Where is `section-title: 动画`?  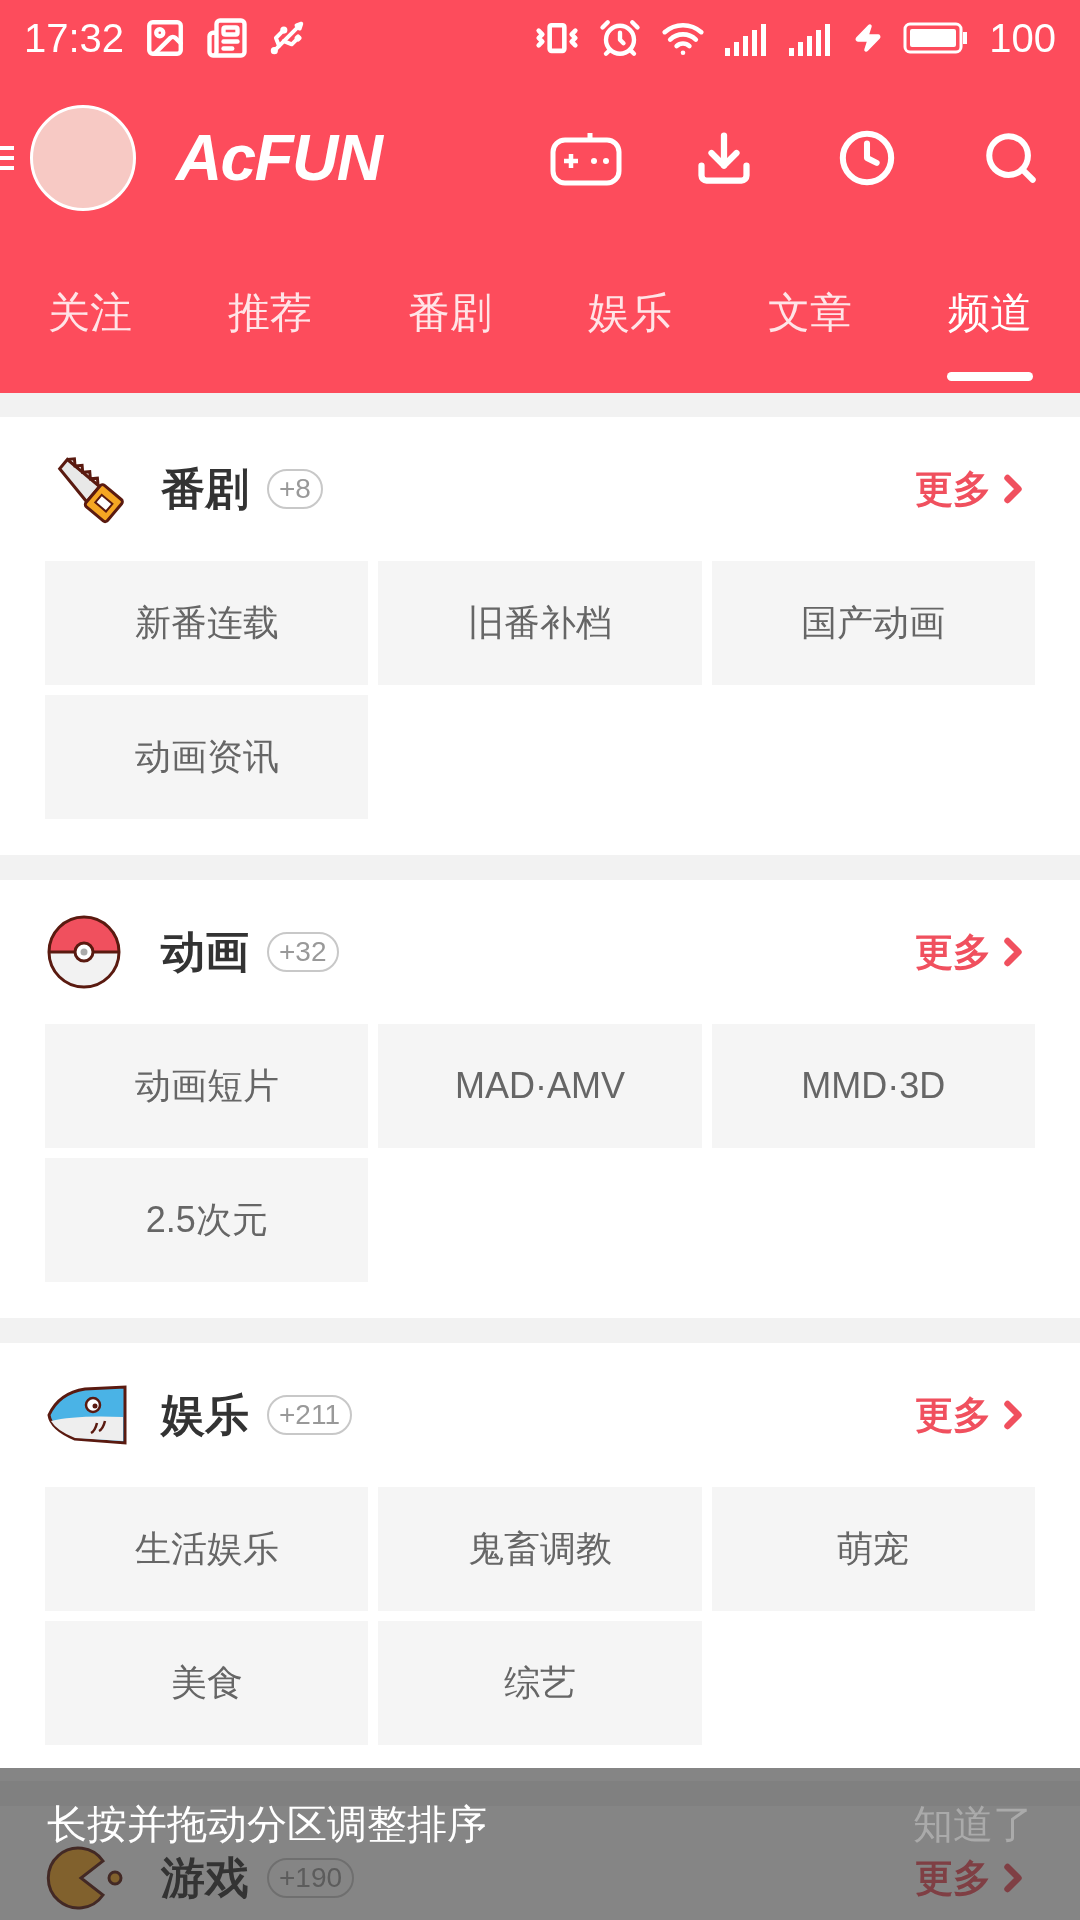 section-title: 动画 is located at coordinates (205, 952).